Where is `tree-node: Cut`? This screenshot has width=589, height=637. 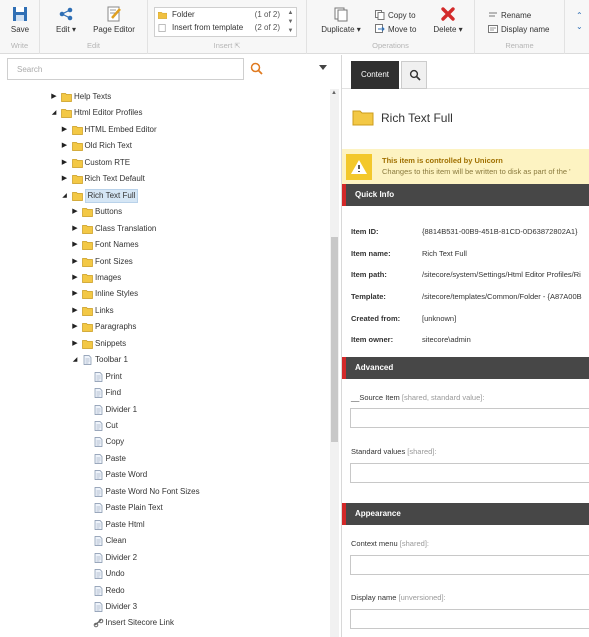
tree-node: Cut is located at coordinates (165, 426).